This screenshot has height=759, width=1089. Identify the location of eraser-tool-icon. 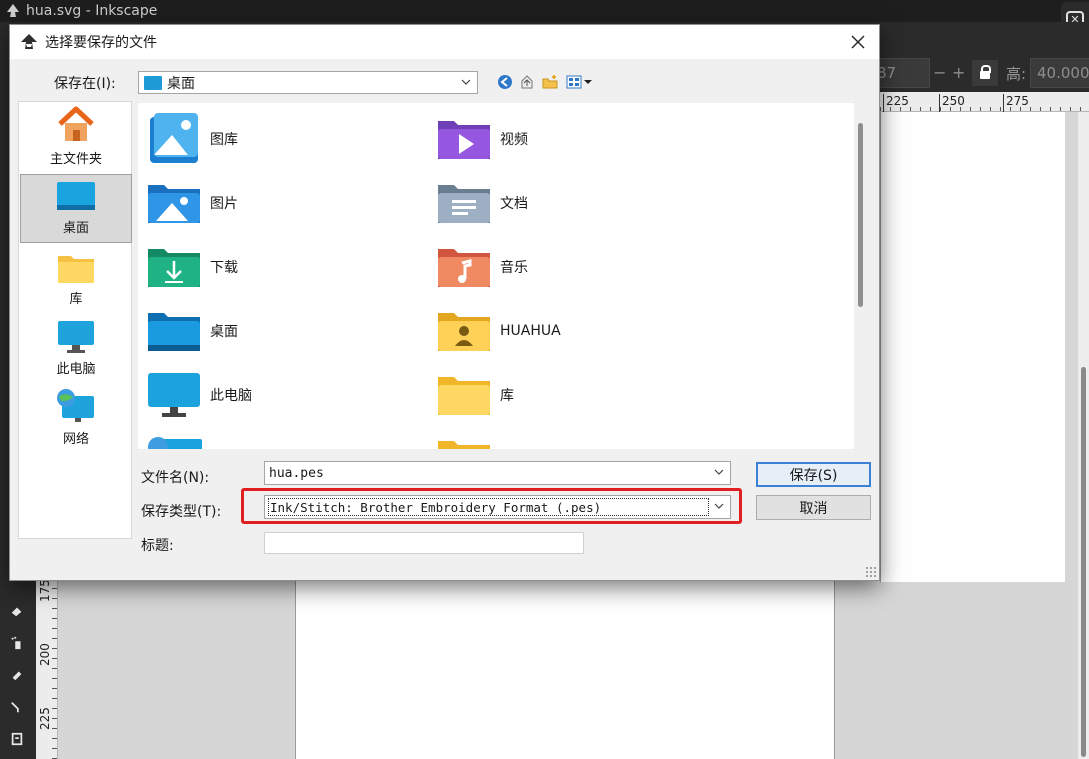
(17, 675).